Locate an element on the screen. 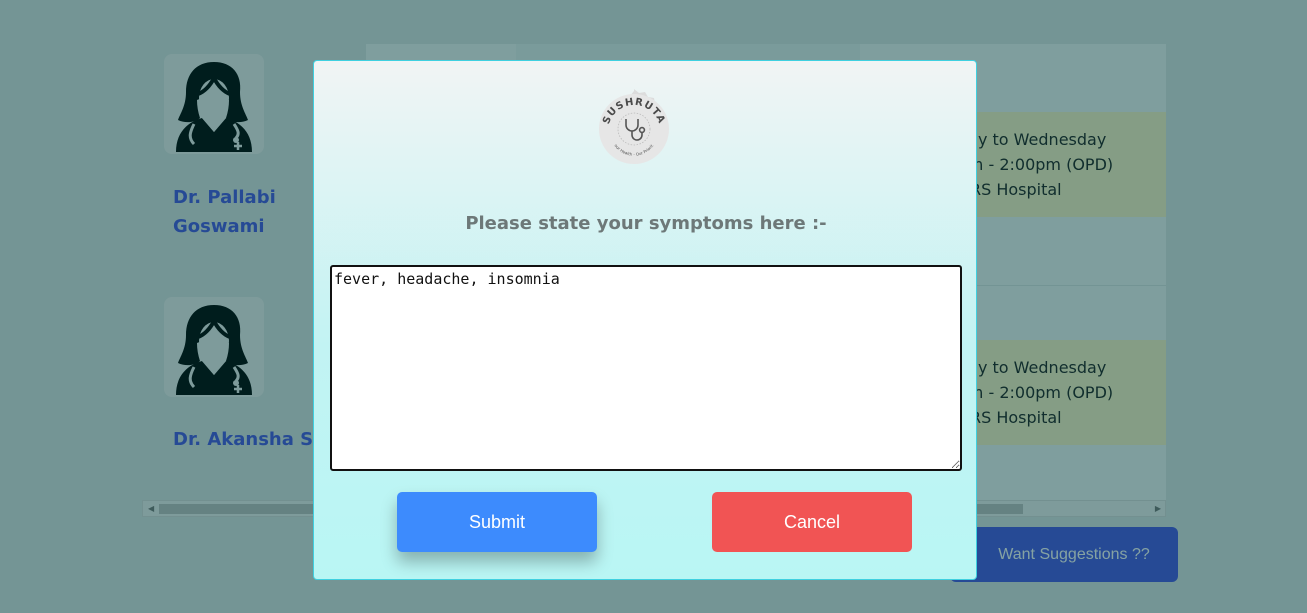 Image resolution: width=1307 pixels, height=613 pixels. modal-title: Please state your symptoms here :- is located at coordinates (646, 223).